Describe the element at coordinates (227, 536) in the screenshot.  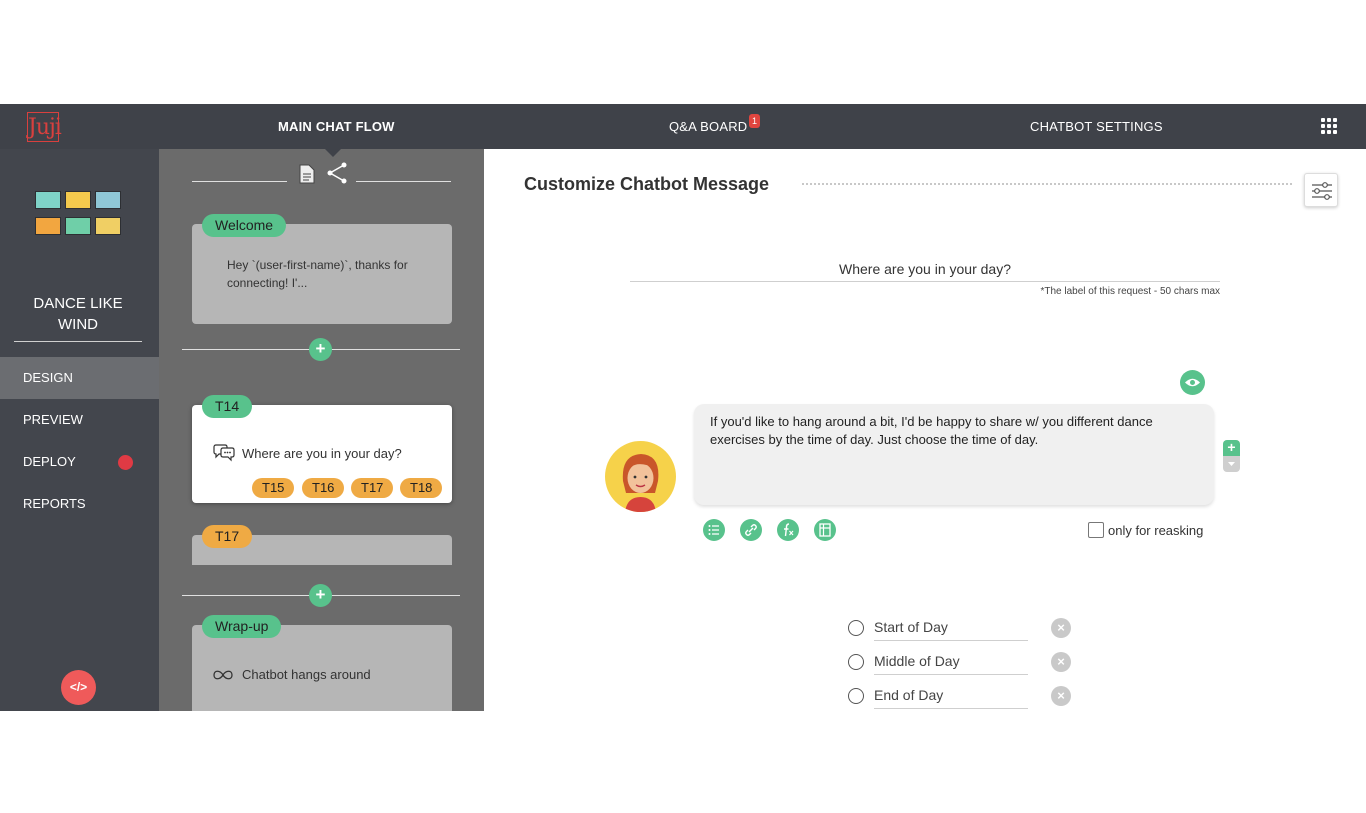
I see `flow-tag-t17: T17` at that location.